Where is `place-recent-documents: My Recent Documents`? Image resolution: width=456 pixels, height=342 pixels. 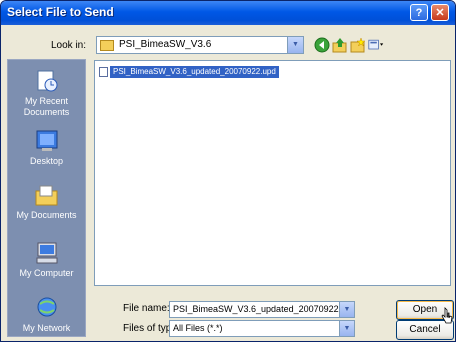 place-recent-documents: My Recent Documents is located at coordinates (46, 93).